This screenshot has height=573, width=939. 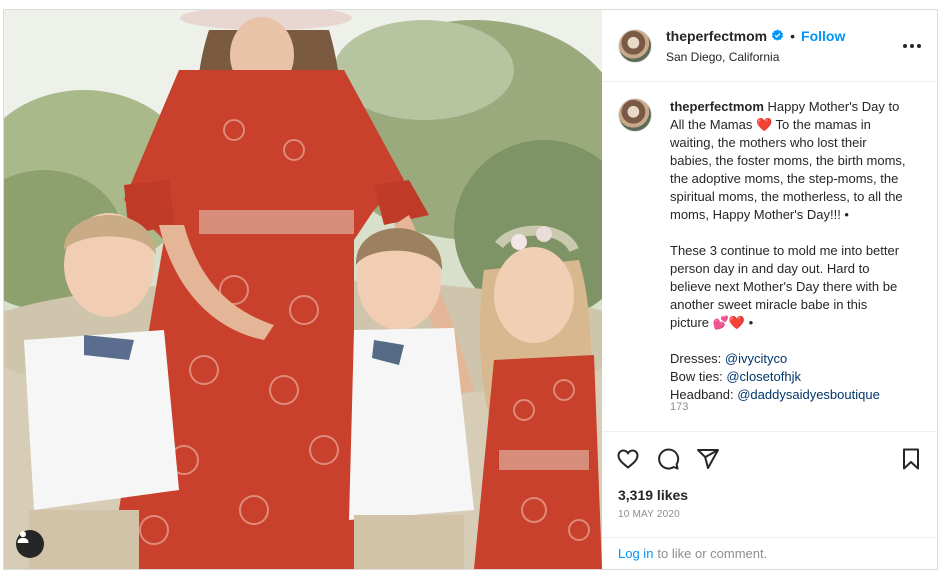 I want to click on login-link: Log in, so click(x=635, y=553).